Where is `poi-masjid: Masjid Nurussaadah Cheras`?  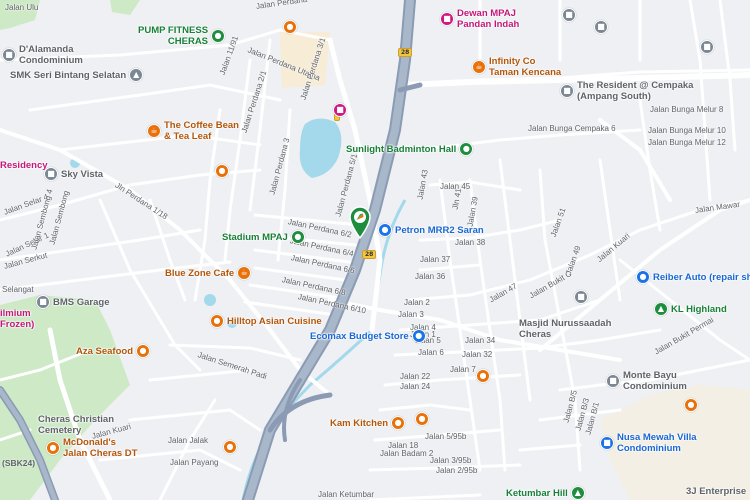
poi-masjid: Masjid Nurussaadah Cheras is located at coordinates (565, 329).